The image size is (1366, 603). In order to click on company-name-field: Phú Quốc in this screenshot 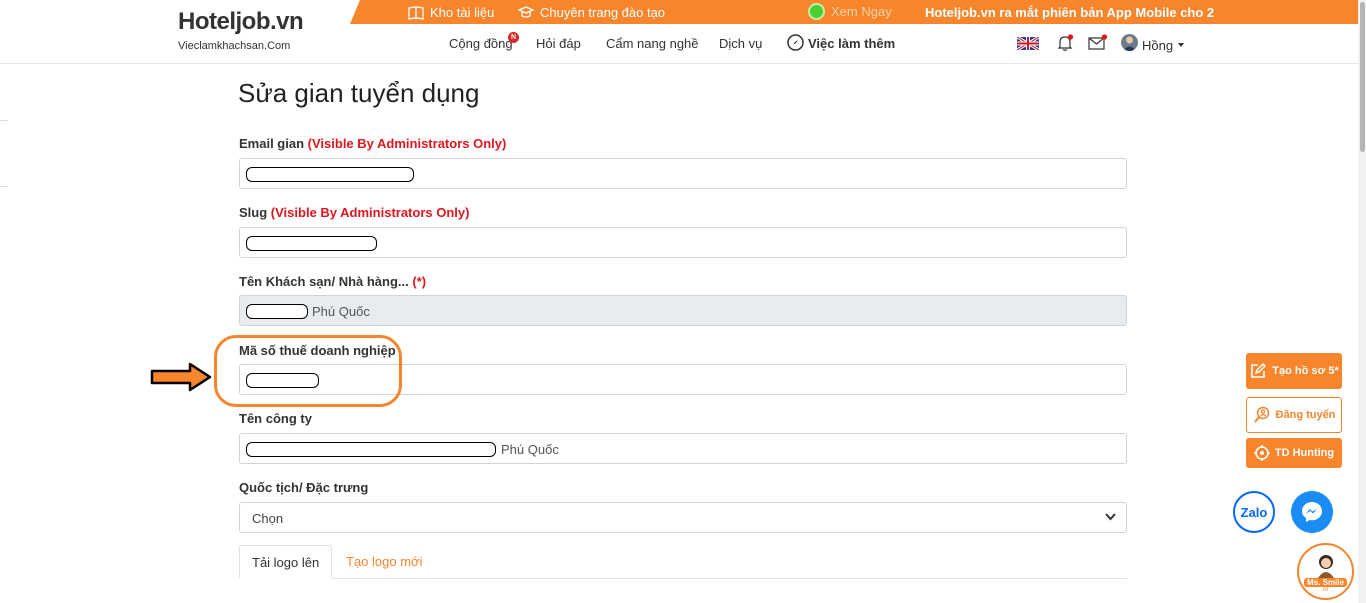, I will do `click(683, 448)`.